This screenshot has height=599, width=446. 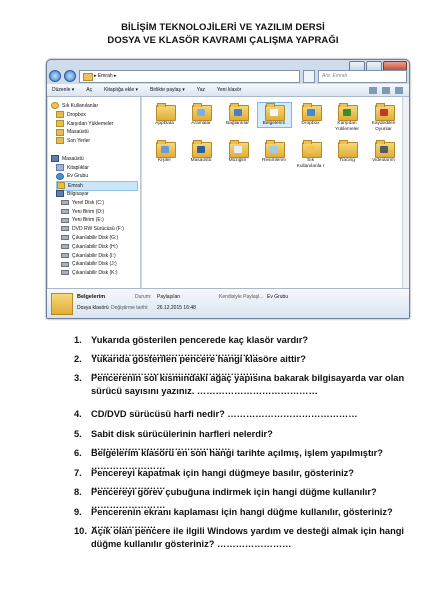 I want to click on folder-item: Dropbox, so click(x=310, y=115).